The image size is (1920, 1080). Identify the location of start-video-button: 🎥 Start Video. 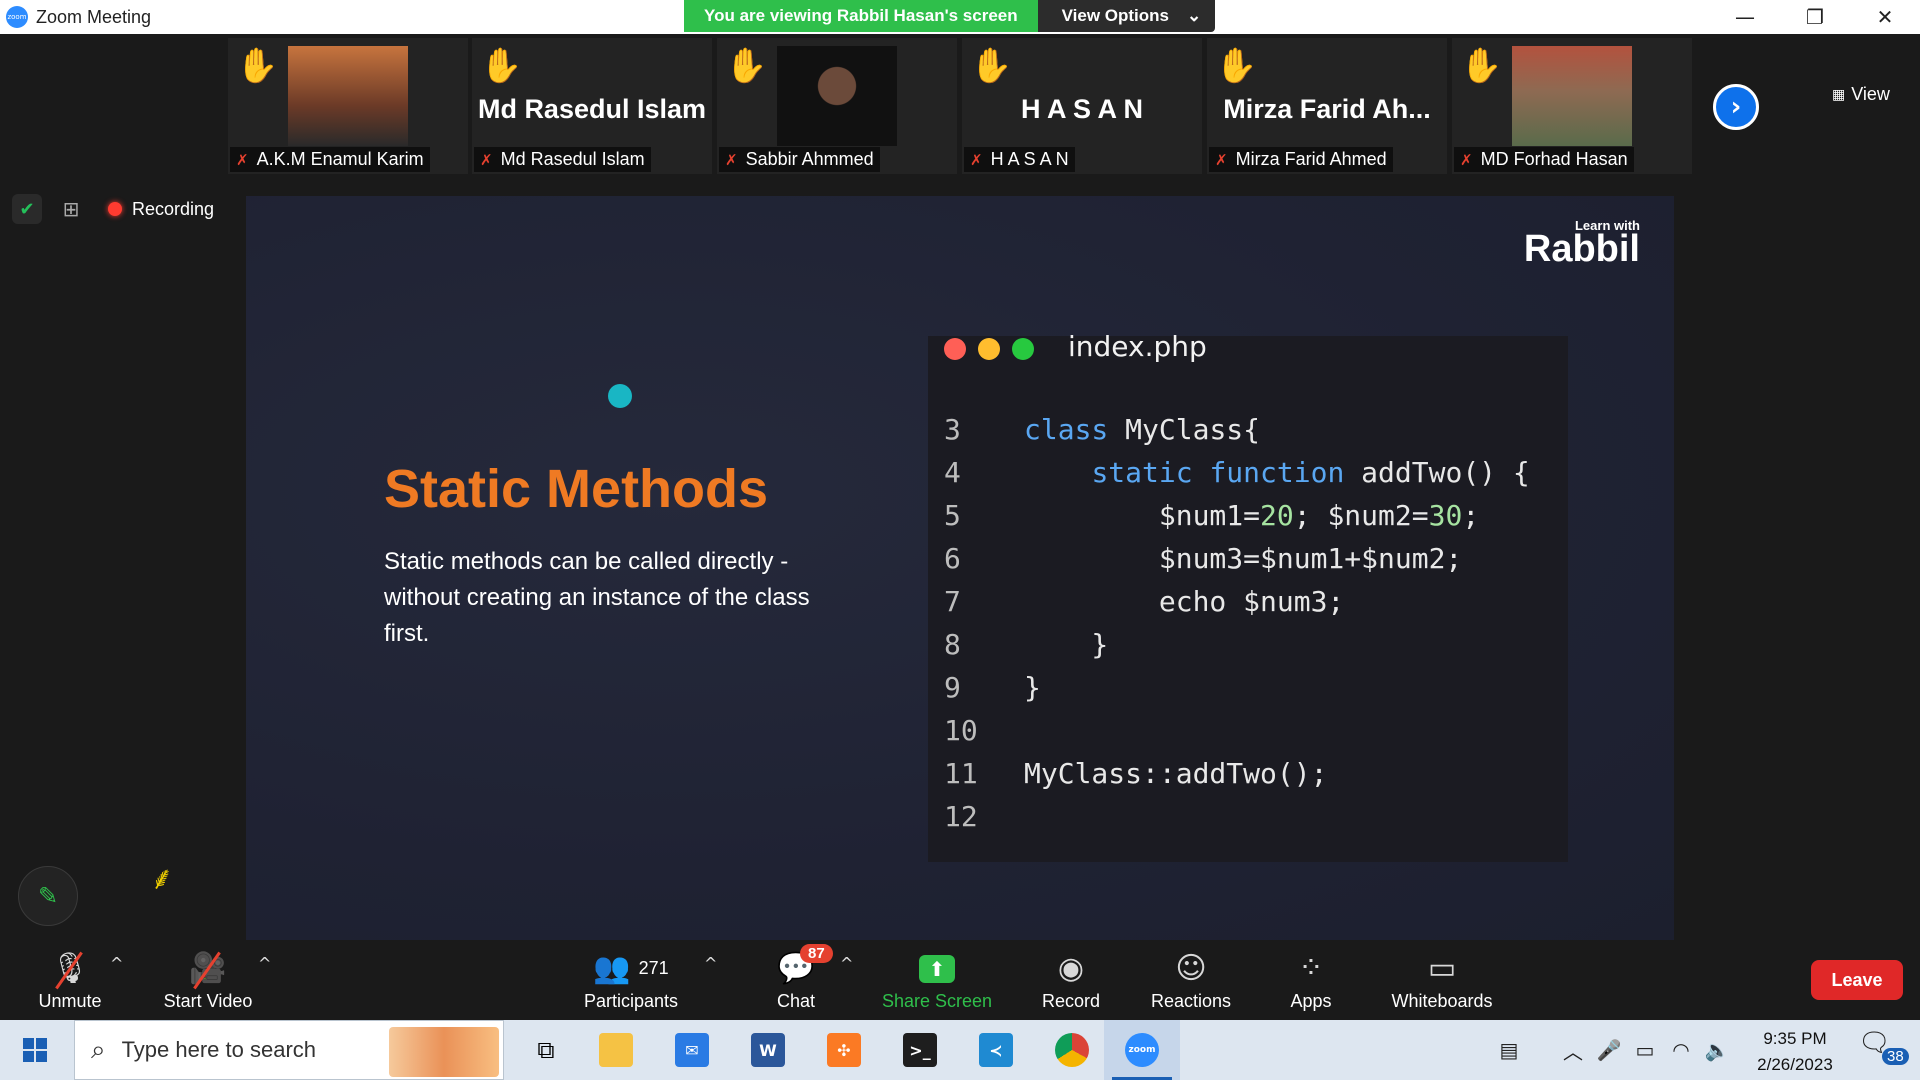
(208, 980).